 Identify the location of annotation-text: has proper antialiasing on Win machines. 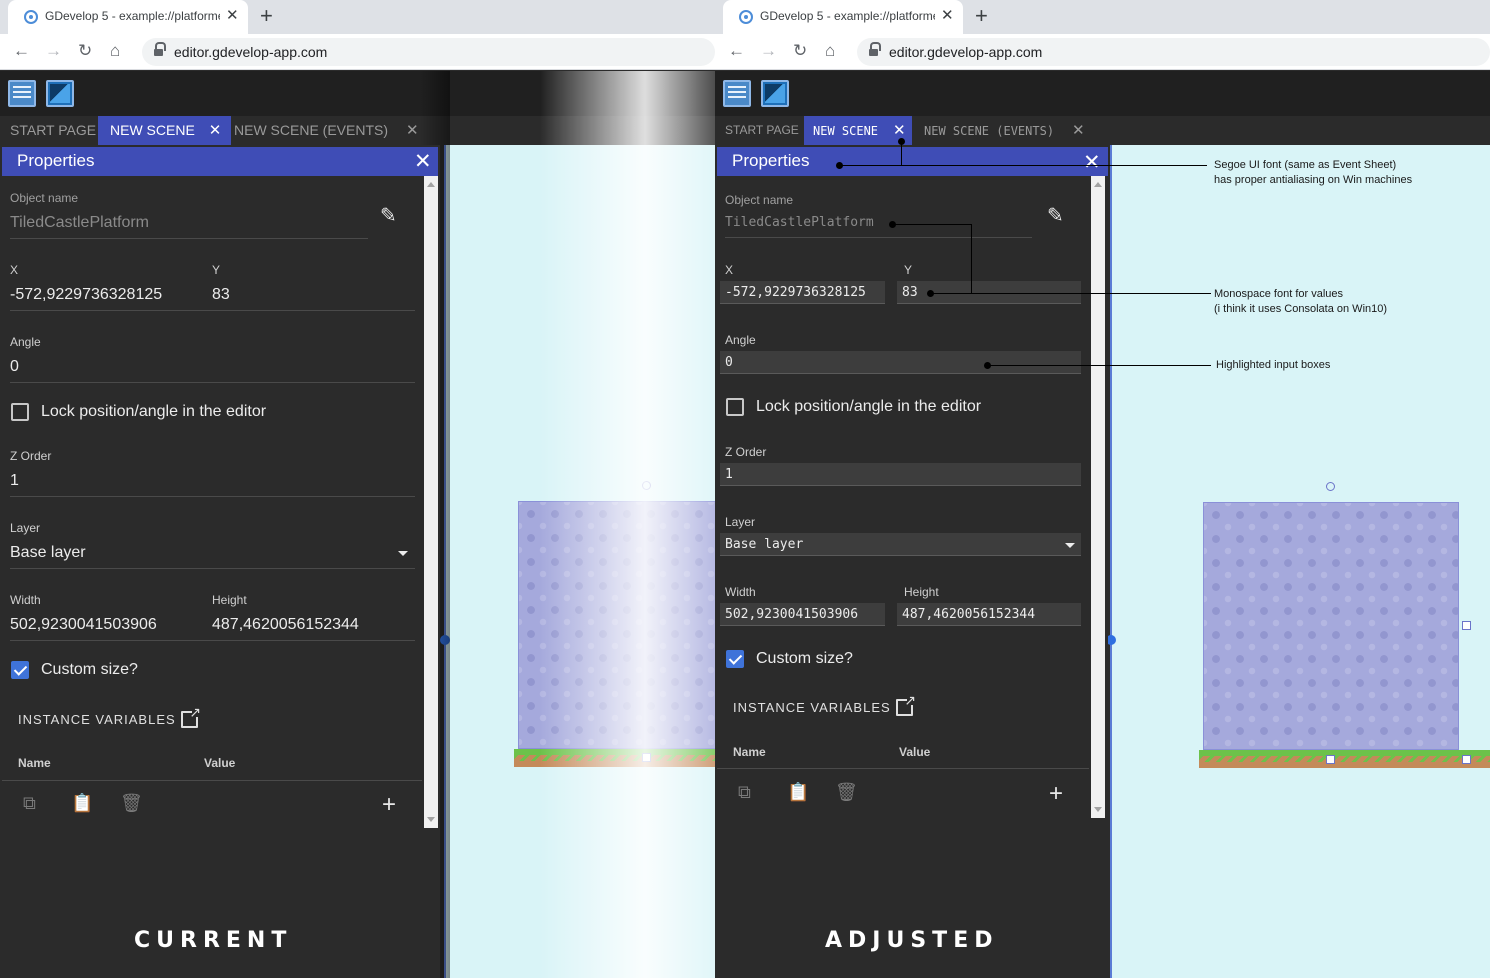
(1313, 180).